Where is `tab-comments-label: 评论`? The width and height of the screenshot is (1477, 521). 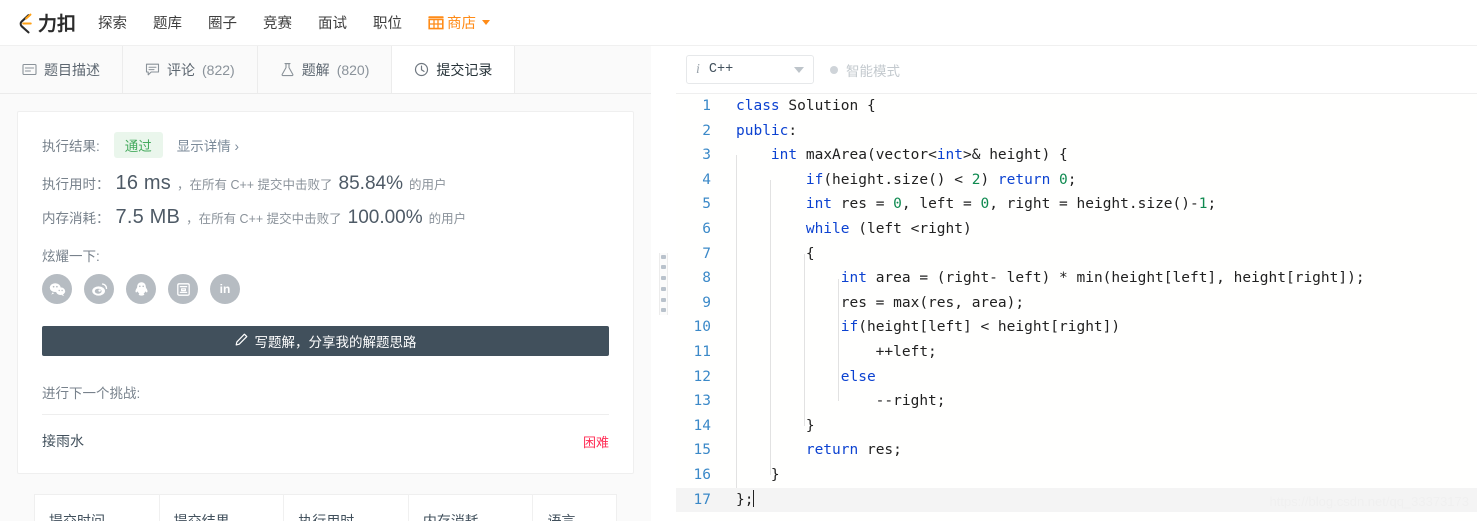
tab-comments-label: 评论 is located at coordinates (181, 69).